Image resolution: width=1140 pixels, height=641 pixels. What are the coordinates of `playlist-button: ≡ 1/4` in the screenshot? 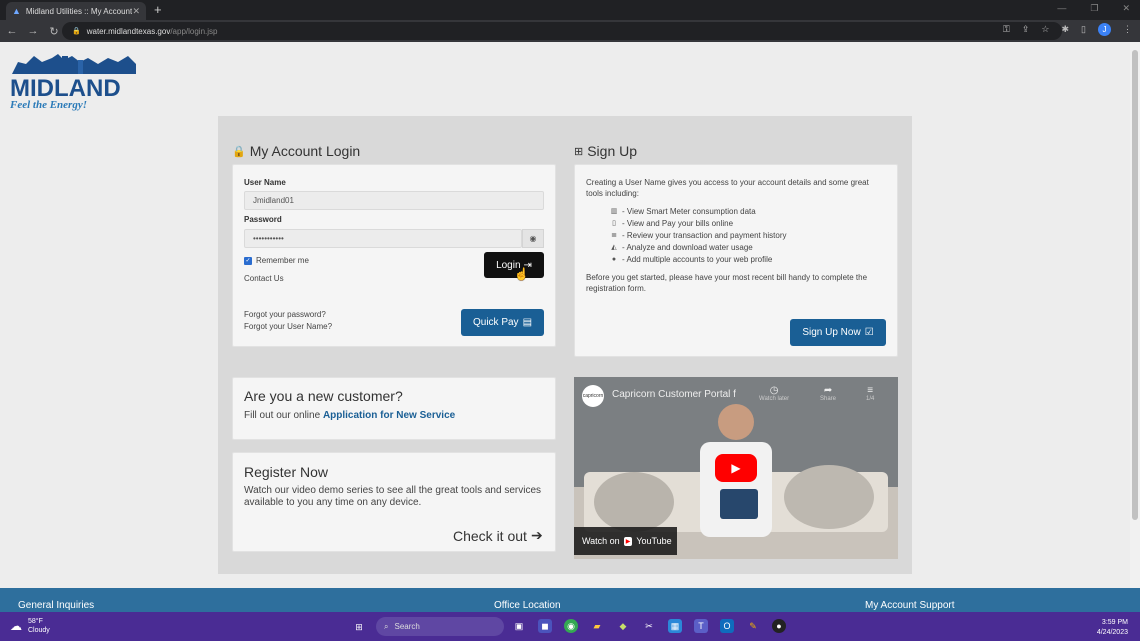 It's located at (870, 393).